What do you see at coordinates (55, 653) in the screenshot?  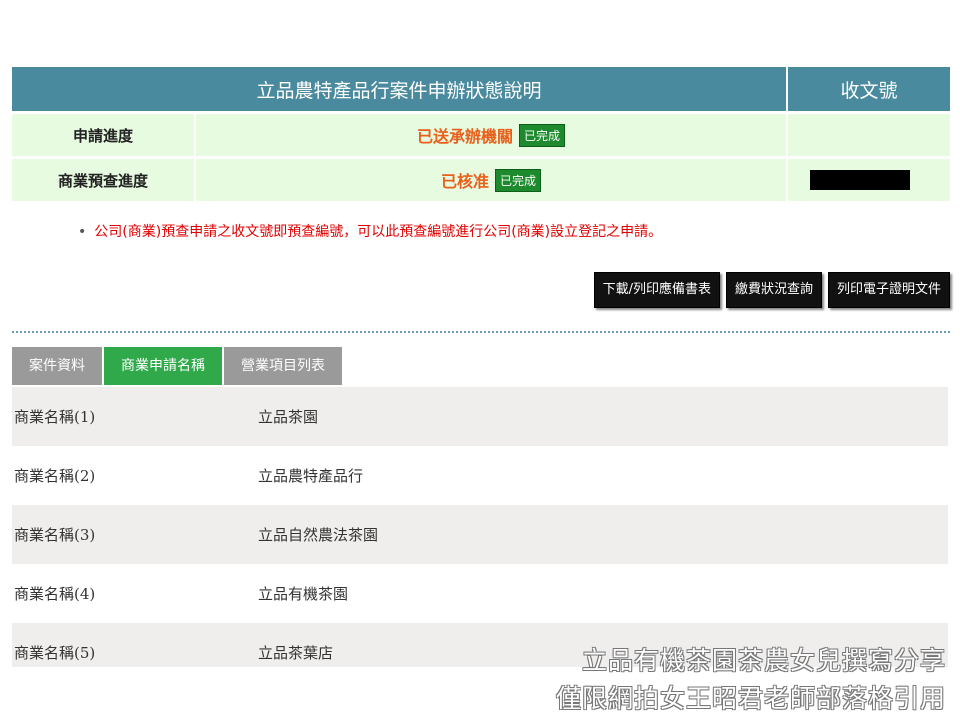 I see `business-name-label: 商業名稱(5)` at bounding box center [55, 653].